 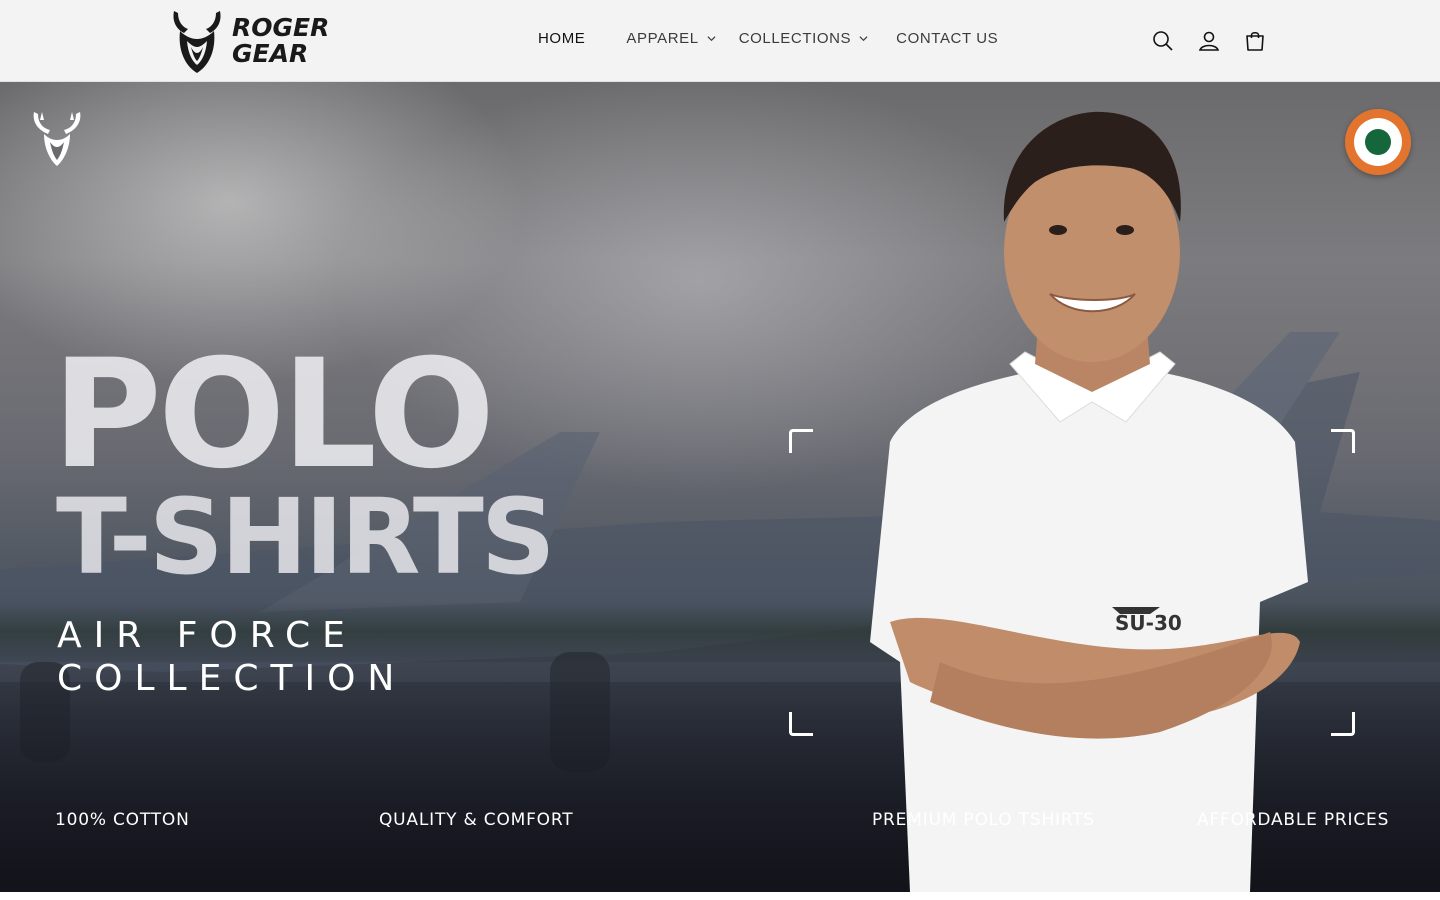 I want to click on indian-roundel-badge, so click(x=1378, y=142).